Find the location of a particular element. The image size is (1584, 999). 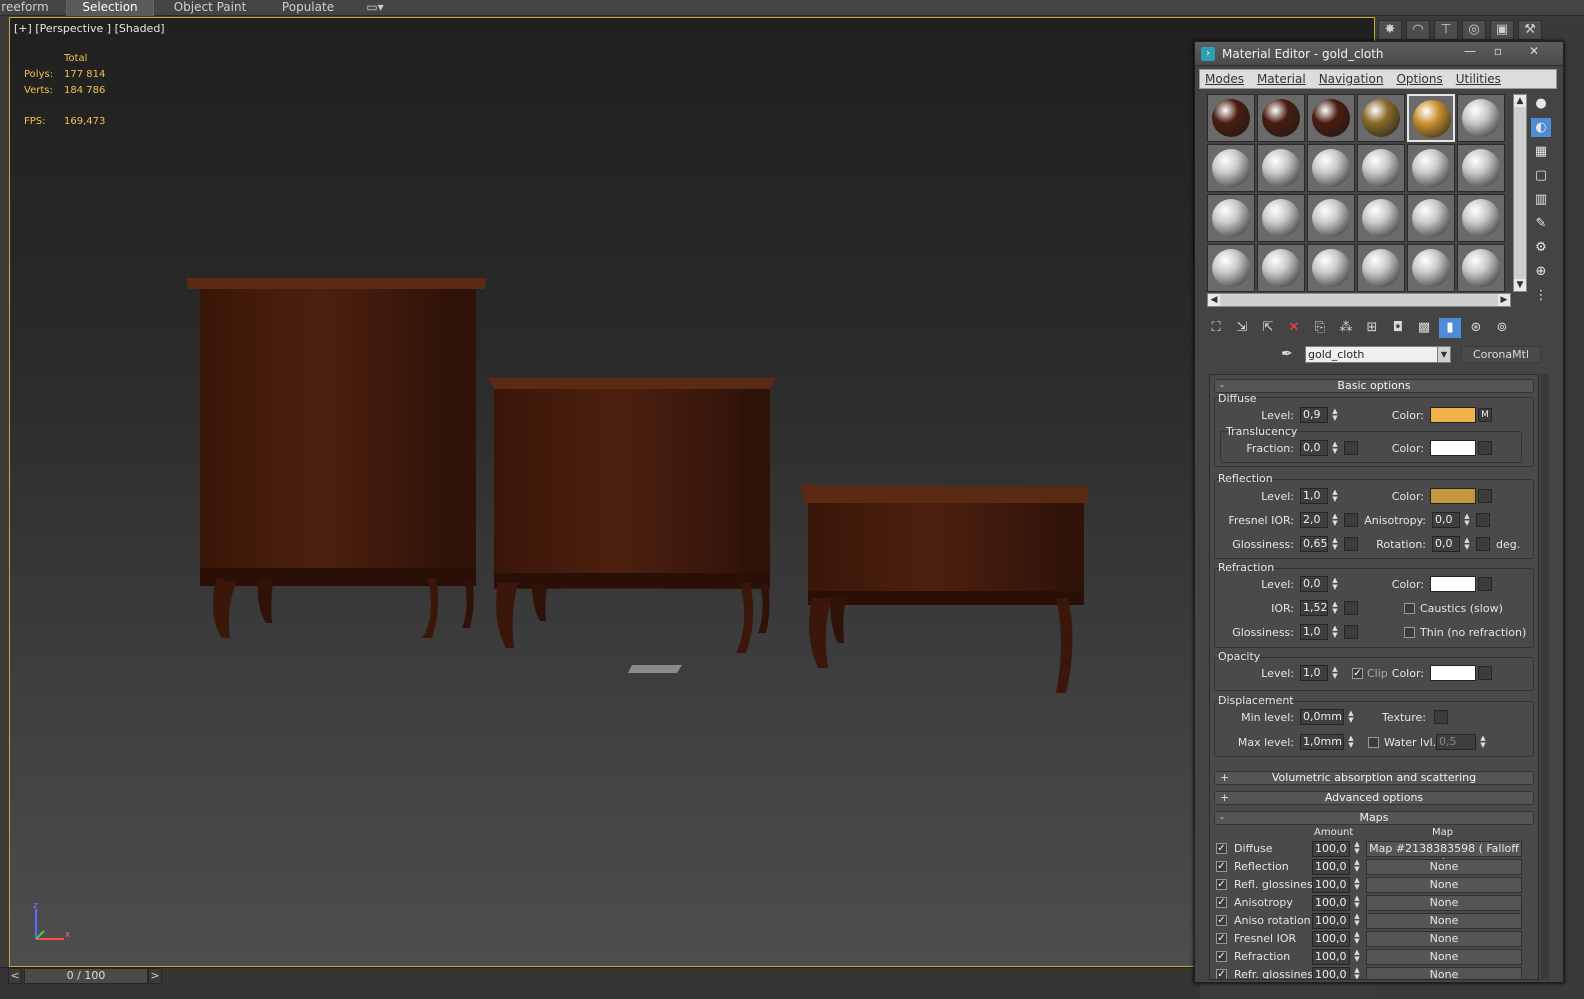

refraction-color-map-button is located at coordinates (1485, 584).